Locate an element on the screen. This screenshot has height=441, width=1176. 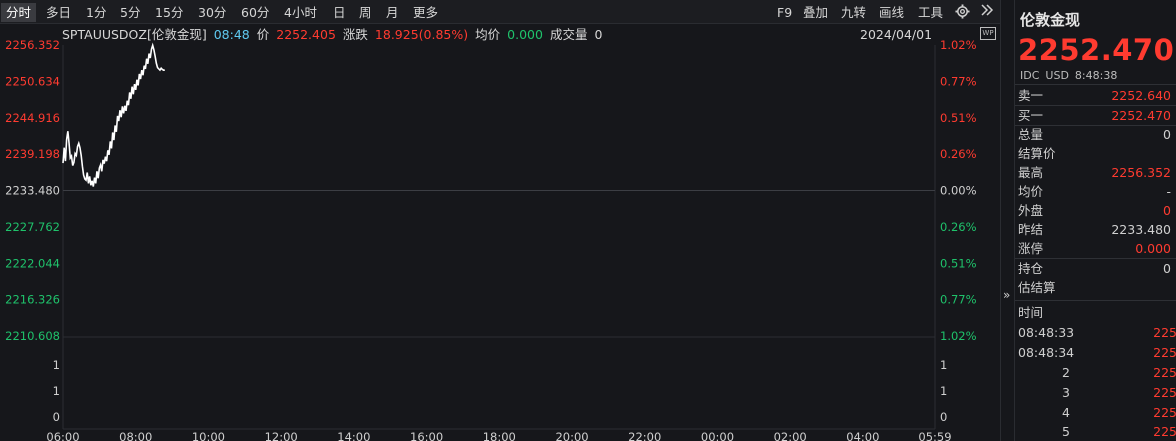
avg-caption: 均价 is located at coordinates (488, 34).